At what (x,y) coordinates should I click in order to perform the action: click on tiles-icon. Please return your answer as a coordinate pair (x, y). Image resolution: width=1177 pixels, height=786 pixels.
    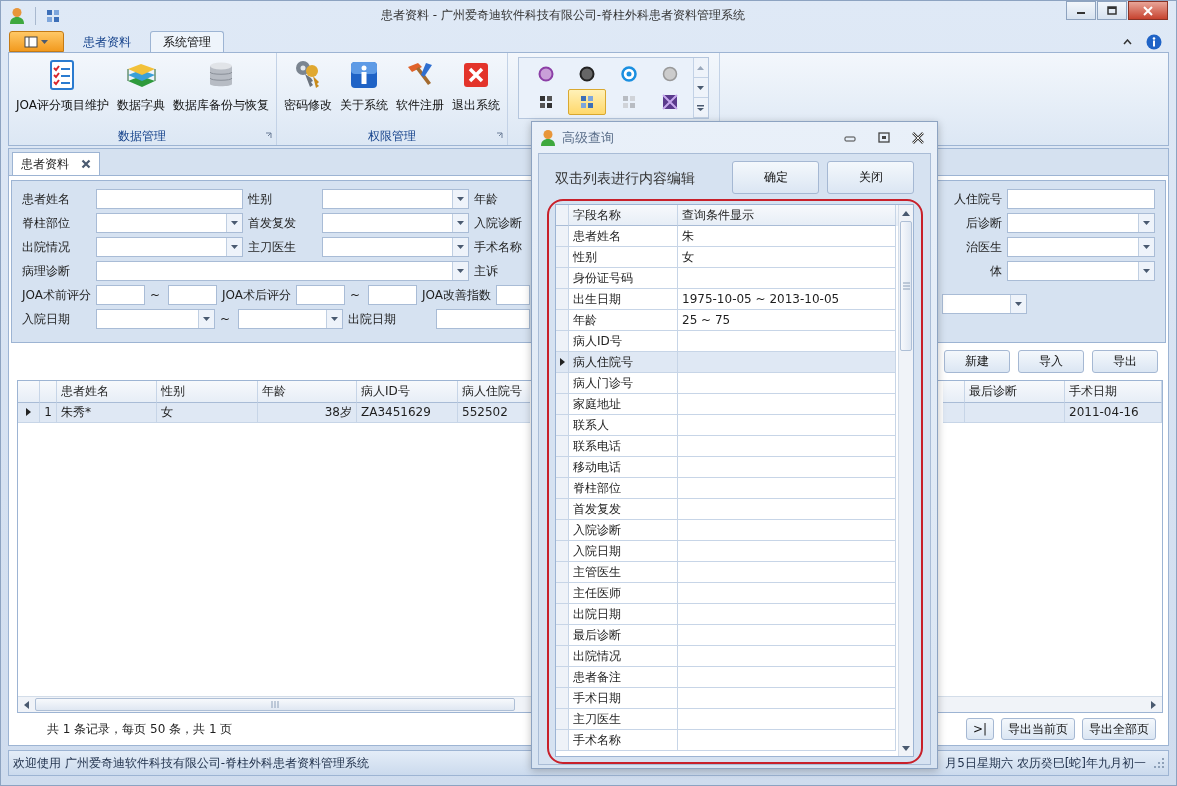
    Looking at the image, I should click on (53, 15).